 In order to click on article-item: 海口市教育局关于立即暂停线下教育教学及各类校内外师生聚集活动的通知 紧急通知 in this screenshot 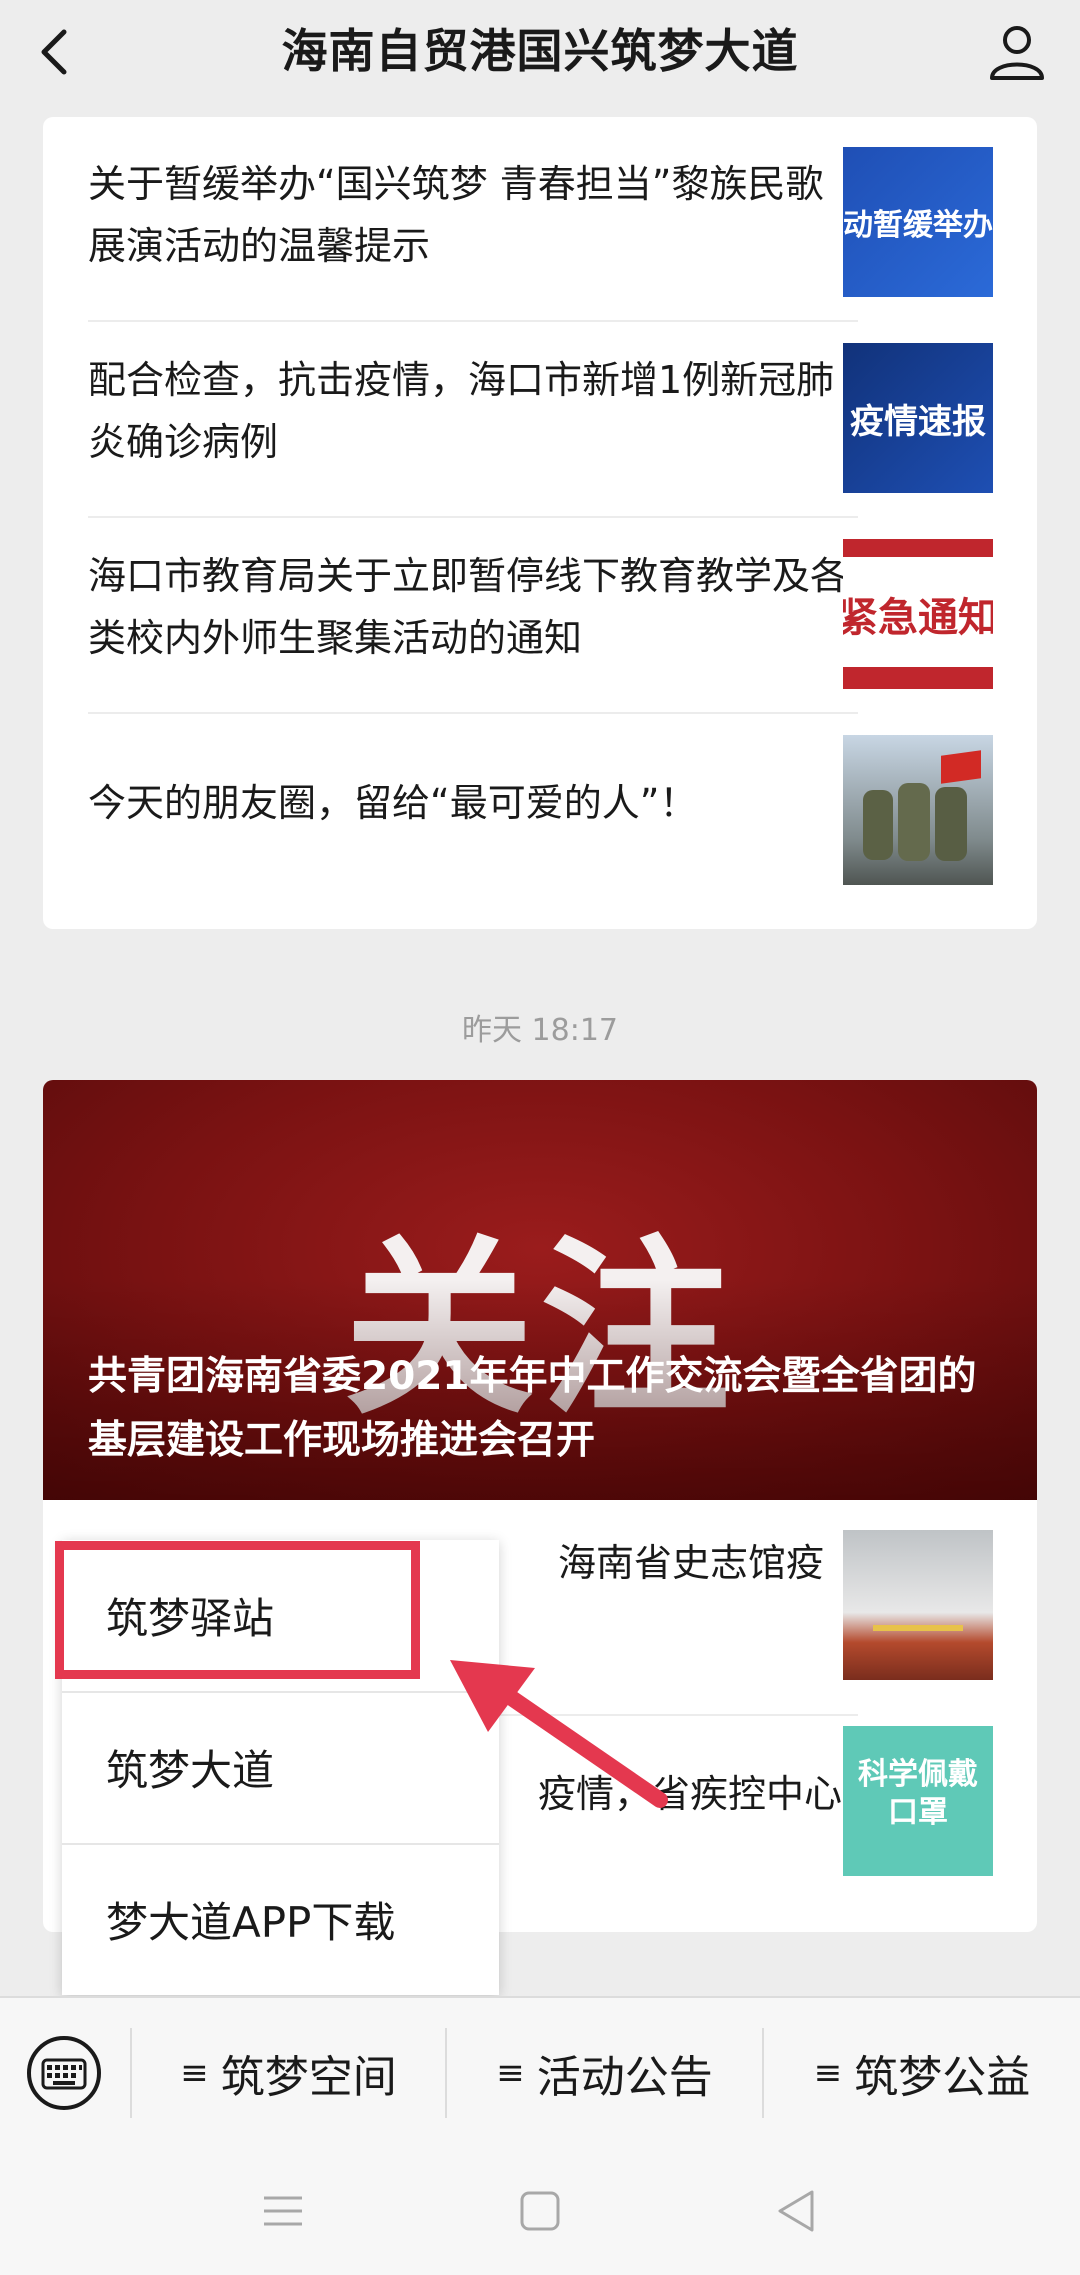, I will do `click(540, 607)`.